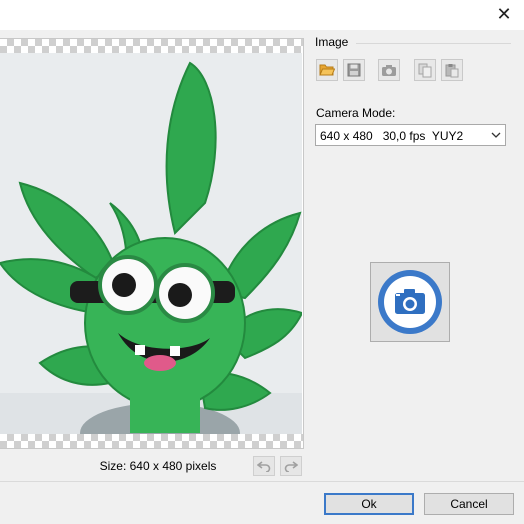  What do you see at coordinates (262, 481) in the screenshot?
I see `footer-divider` at bounding box center [262, 481].